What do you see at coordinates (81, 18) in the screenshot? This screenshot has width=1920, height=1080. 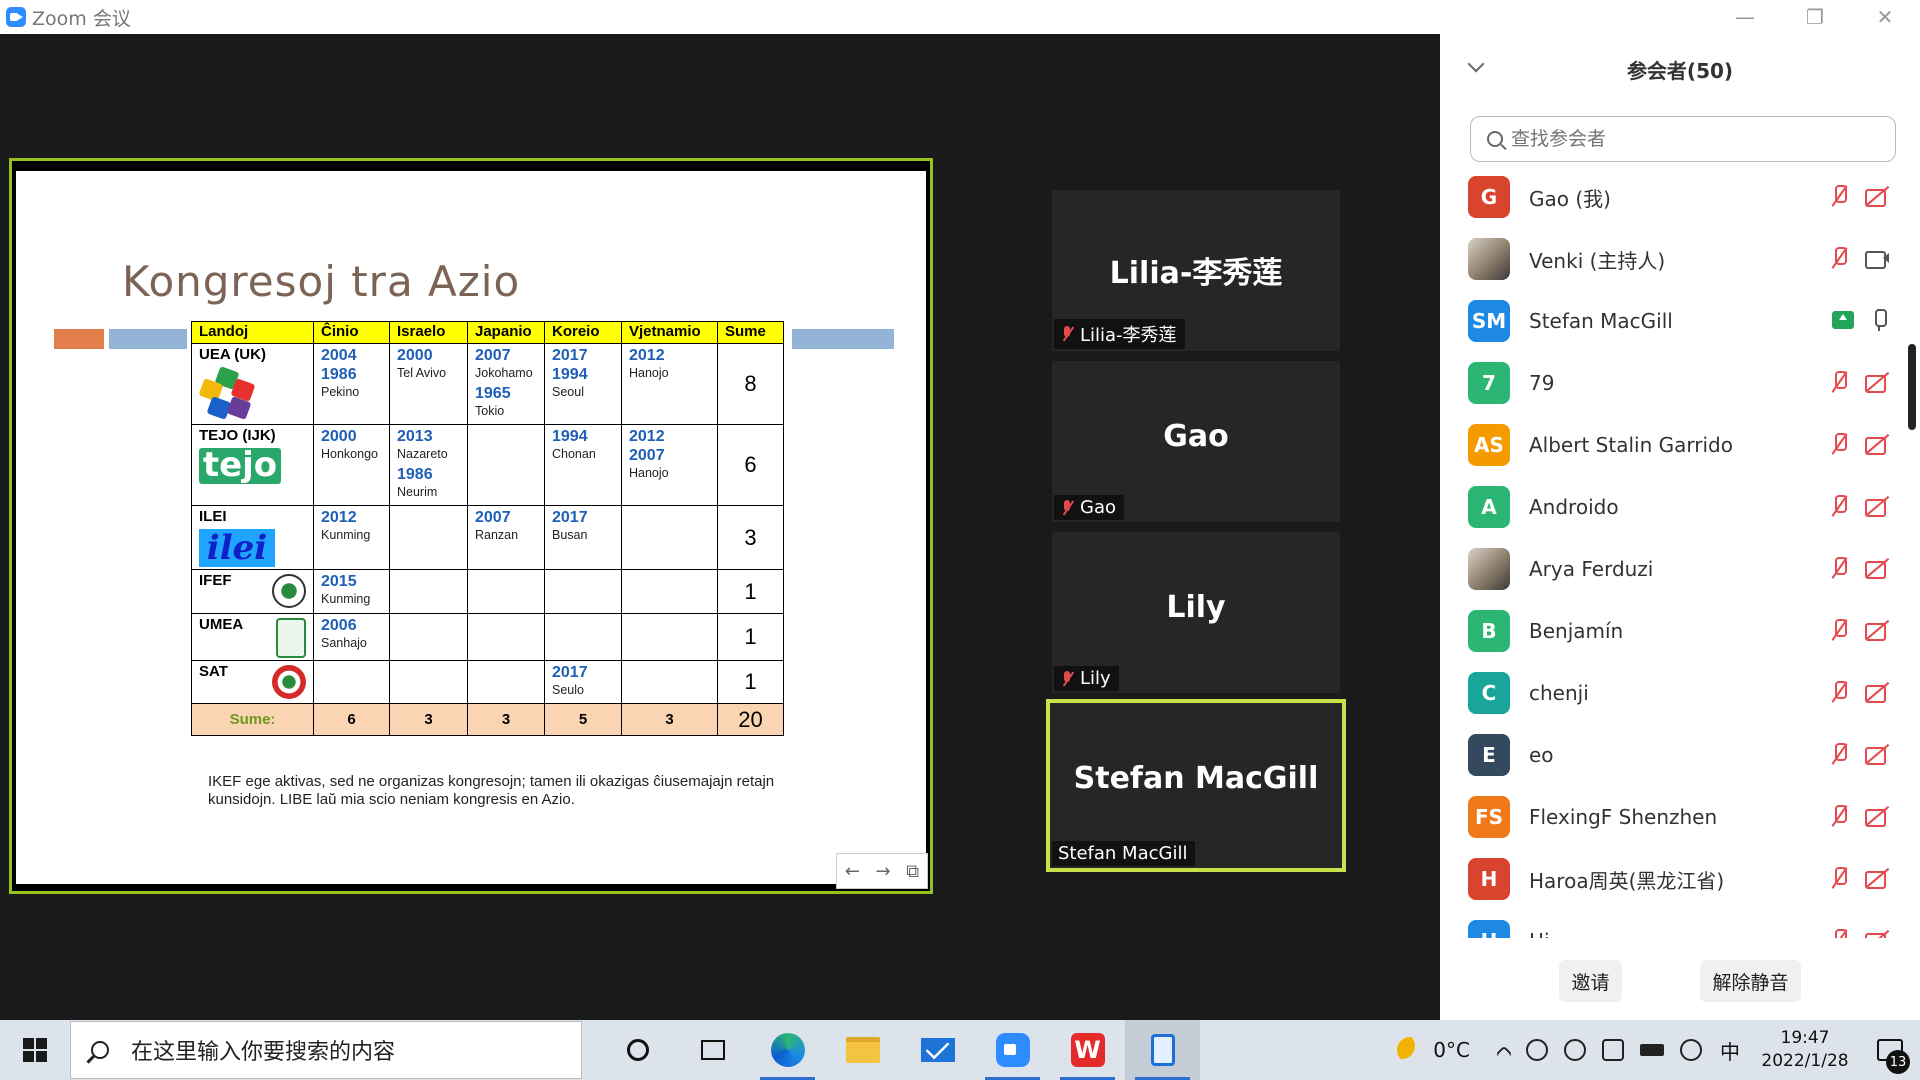 I see `window-title: Zoom 会议` at bounding box center [81, 18].